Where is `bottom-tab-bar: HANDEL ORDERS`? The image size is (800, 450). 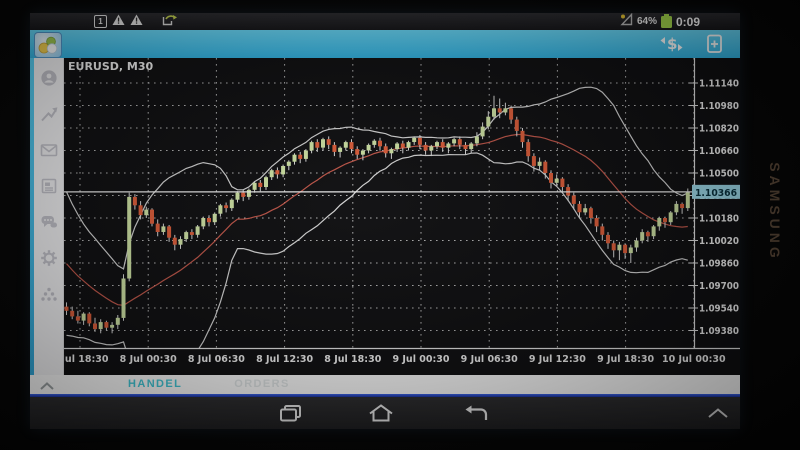
bottom-tab-bar: HANDEL ORDERS is located at coordinates (385, 384).